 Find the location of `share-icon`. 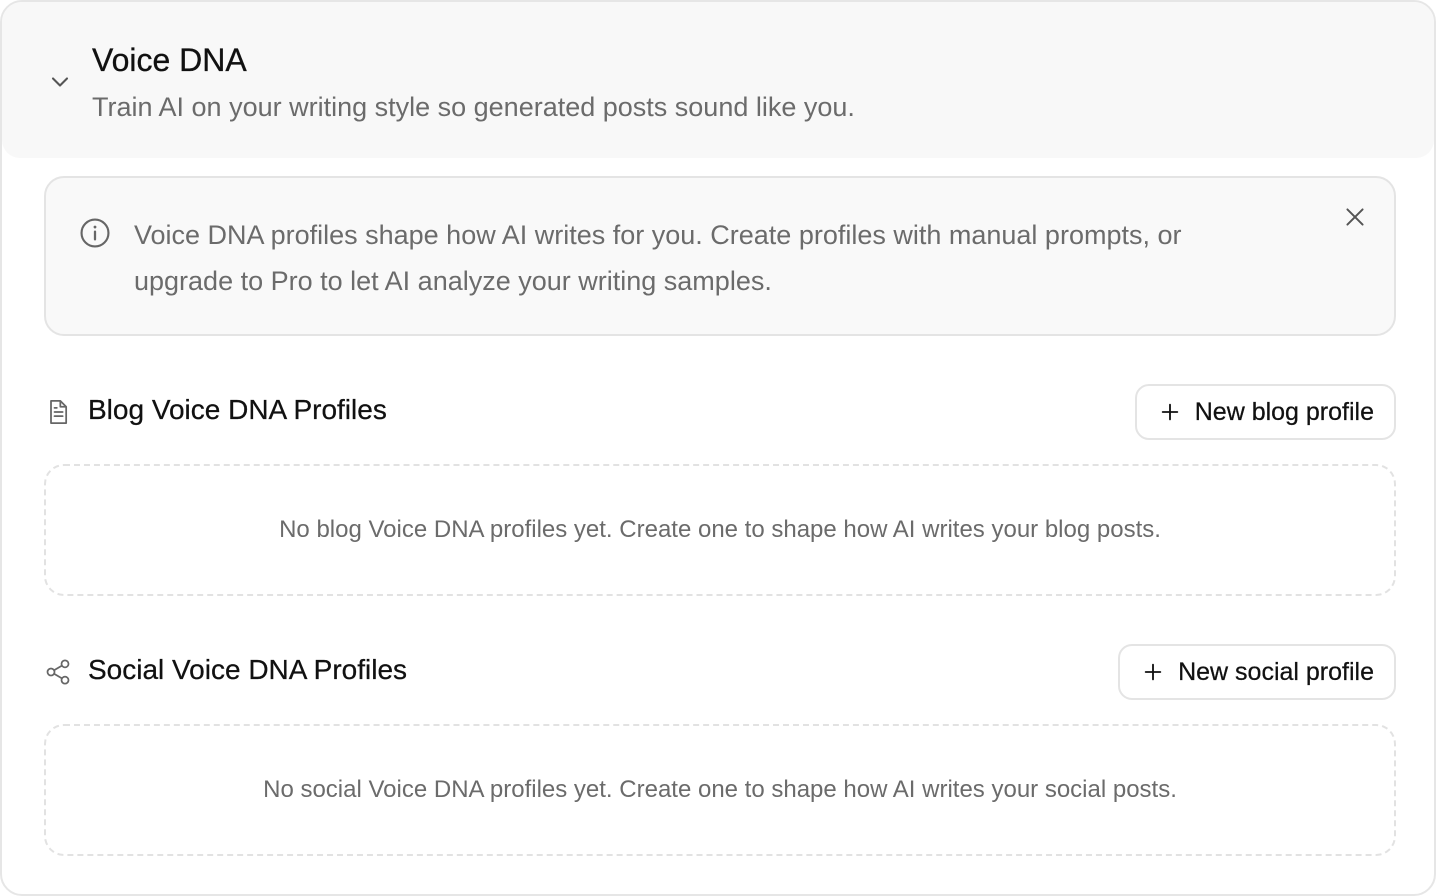

share-icon is located at coordinates (58, 672).